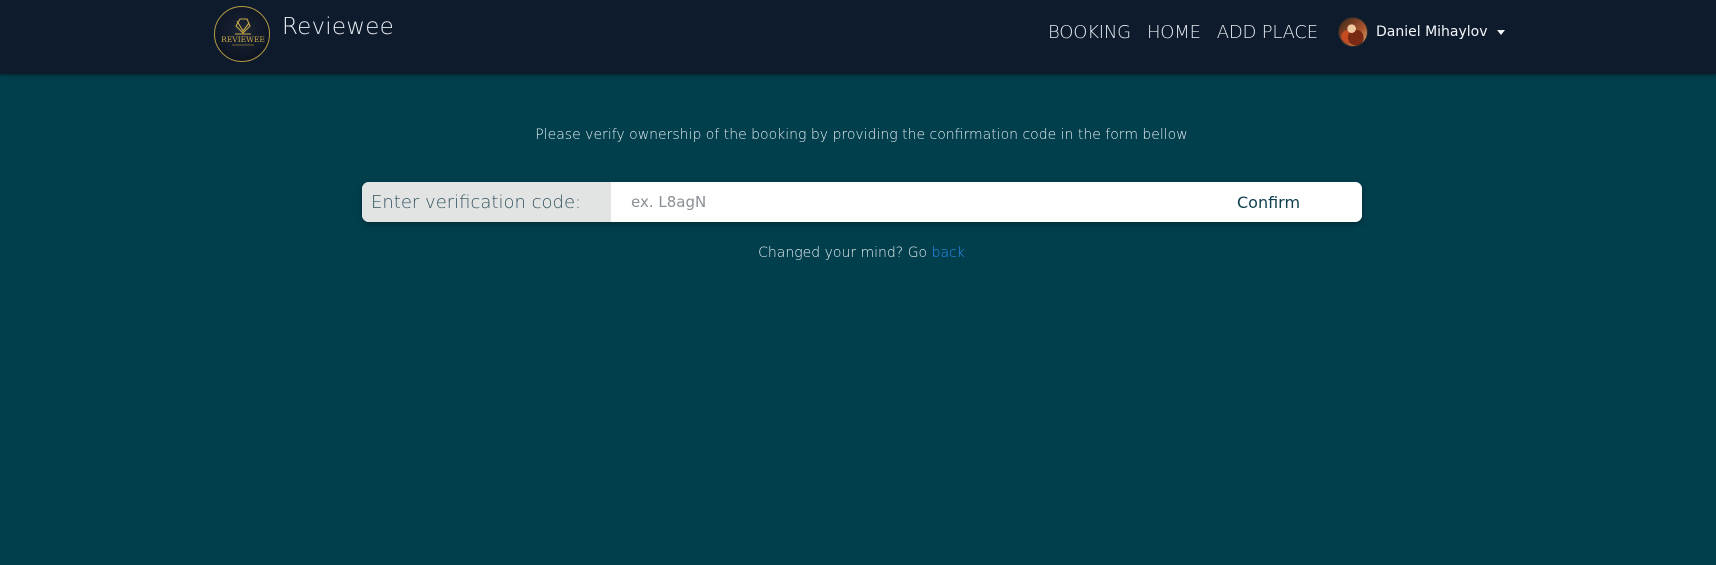 This screenshot has height=565, width=1716. Describe the element at coordinates (1089, 32) in the screenshot. I see `nav-link-booking: BOOKING` at that location.